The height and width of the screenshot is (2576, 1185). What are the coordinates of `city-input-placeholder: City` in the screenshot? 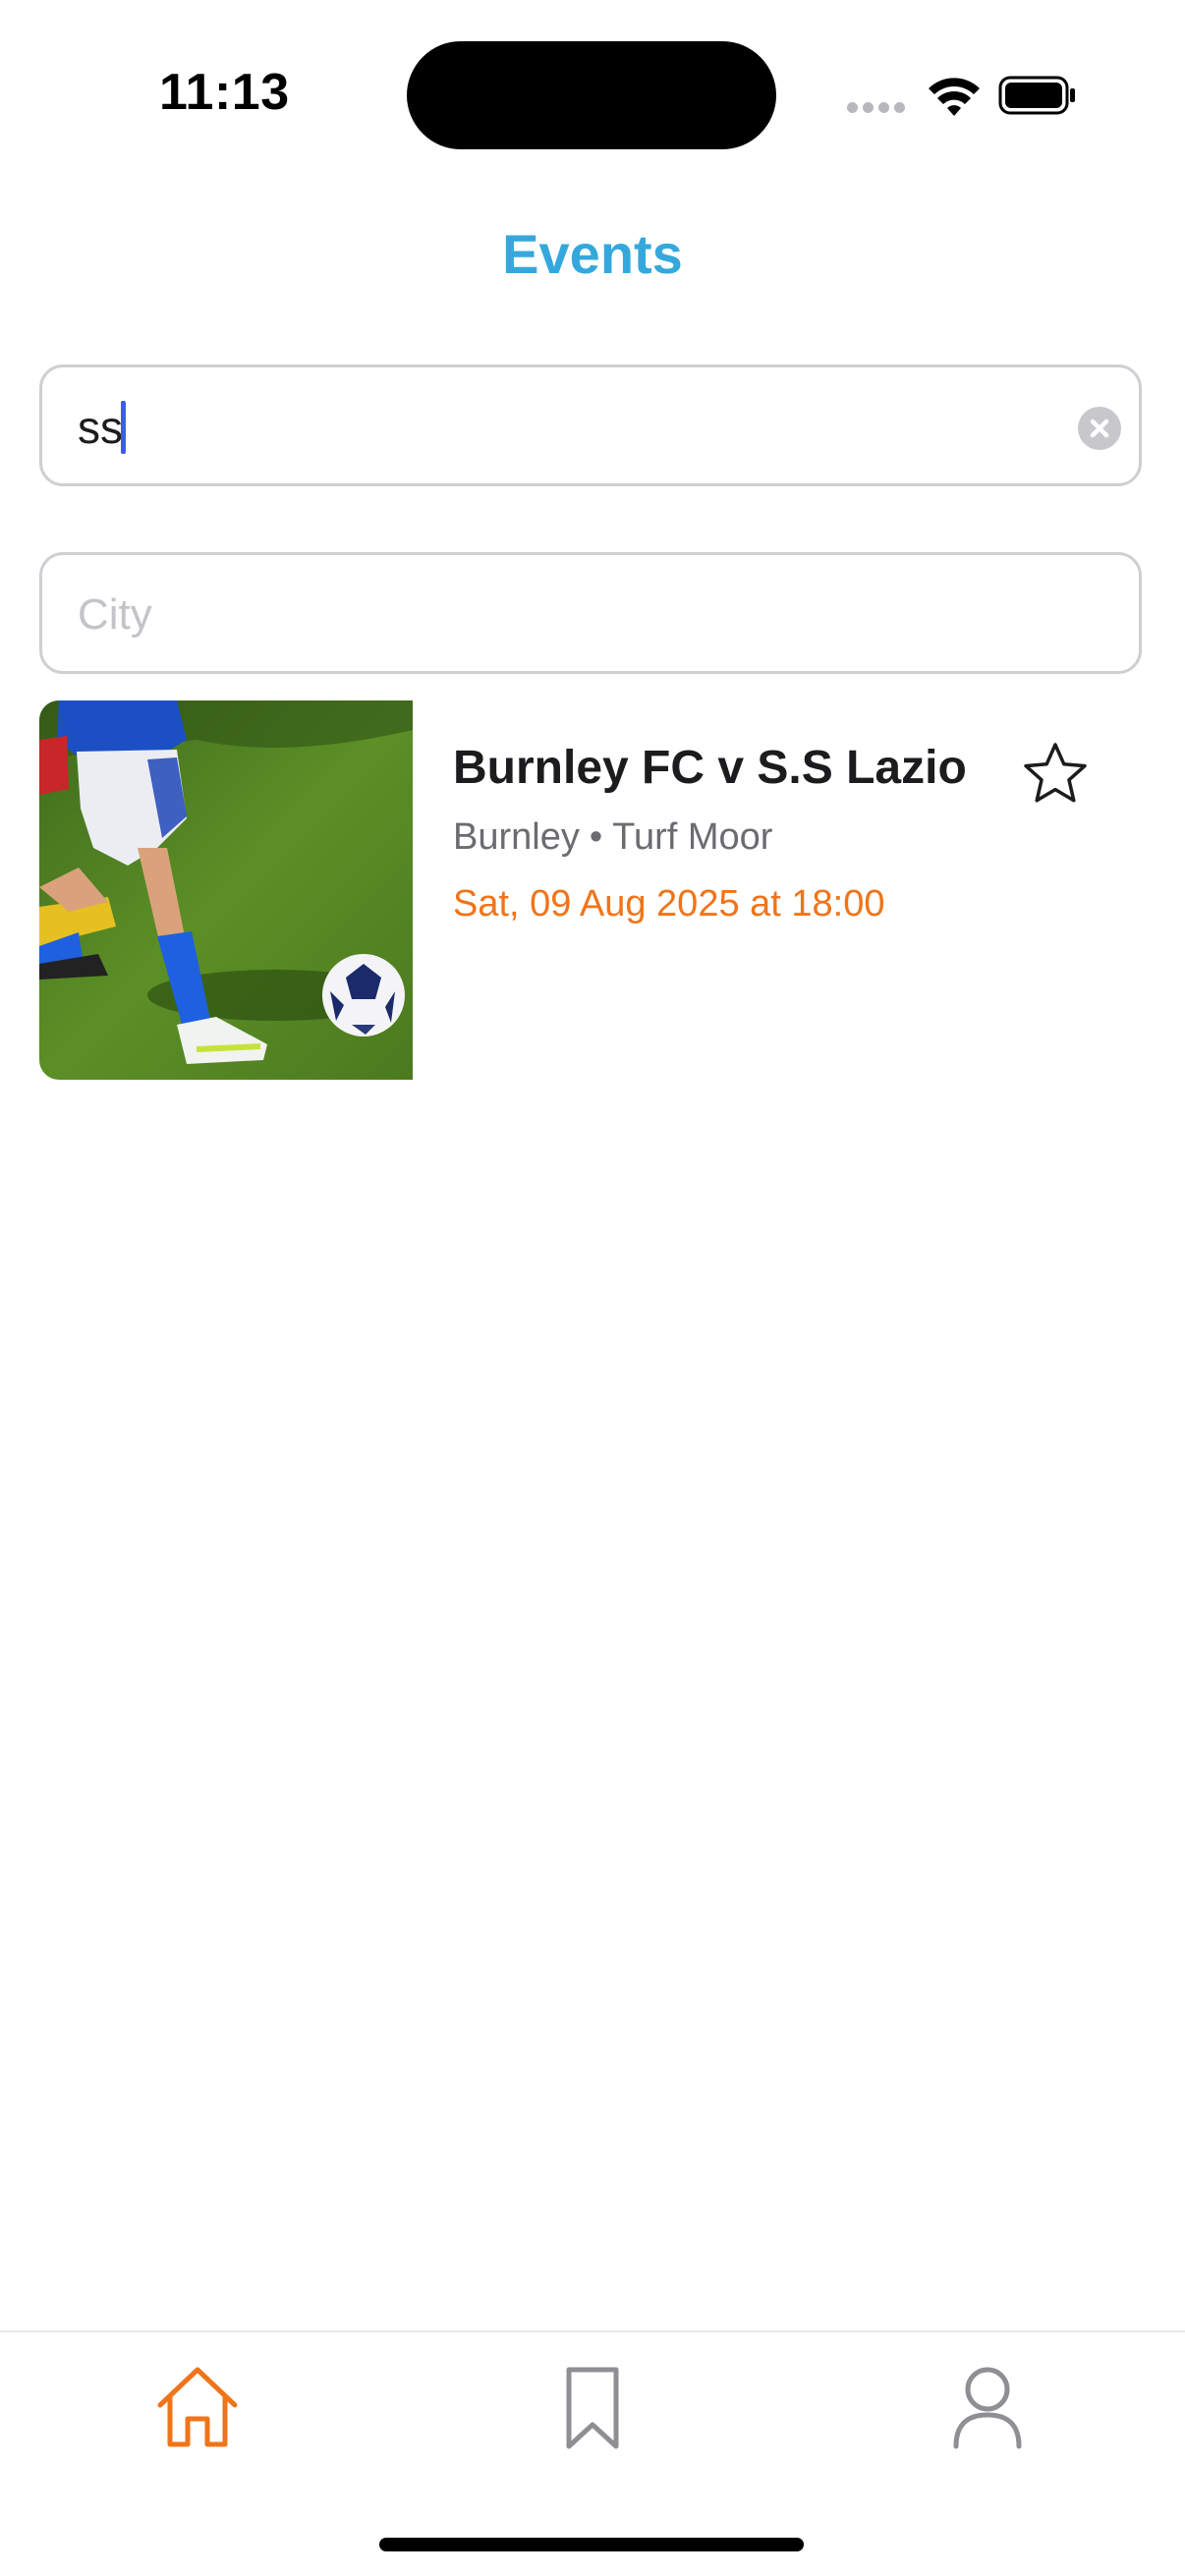 It's located at (115, 614).